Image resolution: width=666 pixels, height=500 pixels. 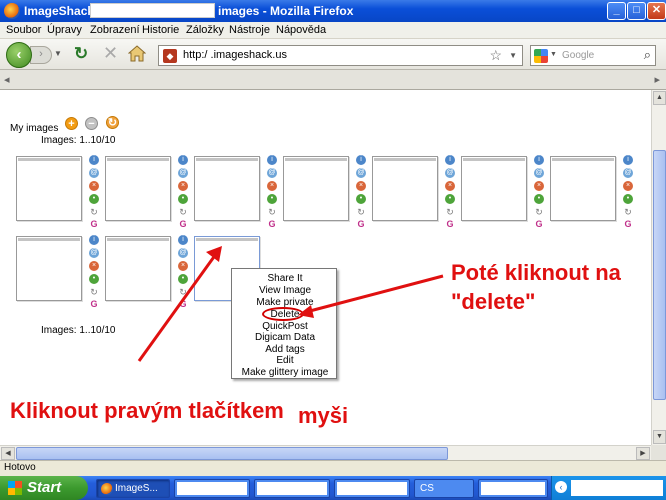 What do you see at coordinates (333, 488) in the screenshot?
I see `taskbar: Start ImageS... CS ‹` at bounding box center [333, 488].